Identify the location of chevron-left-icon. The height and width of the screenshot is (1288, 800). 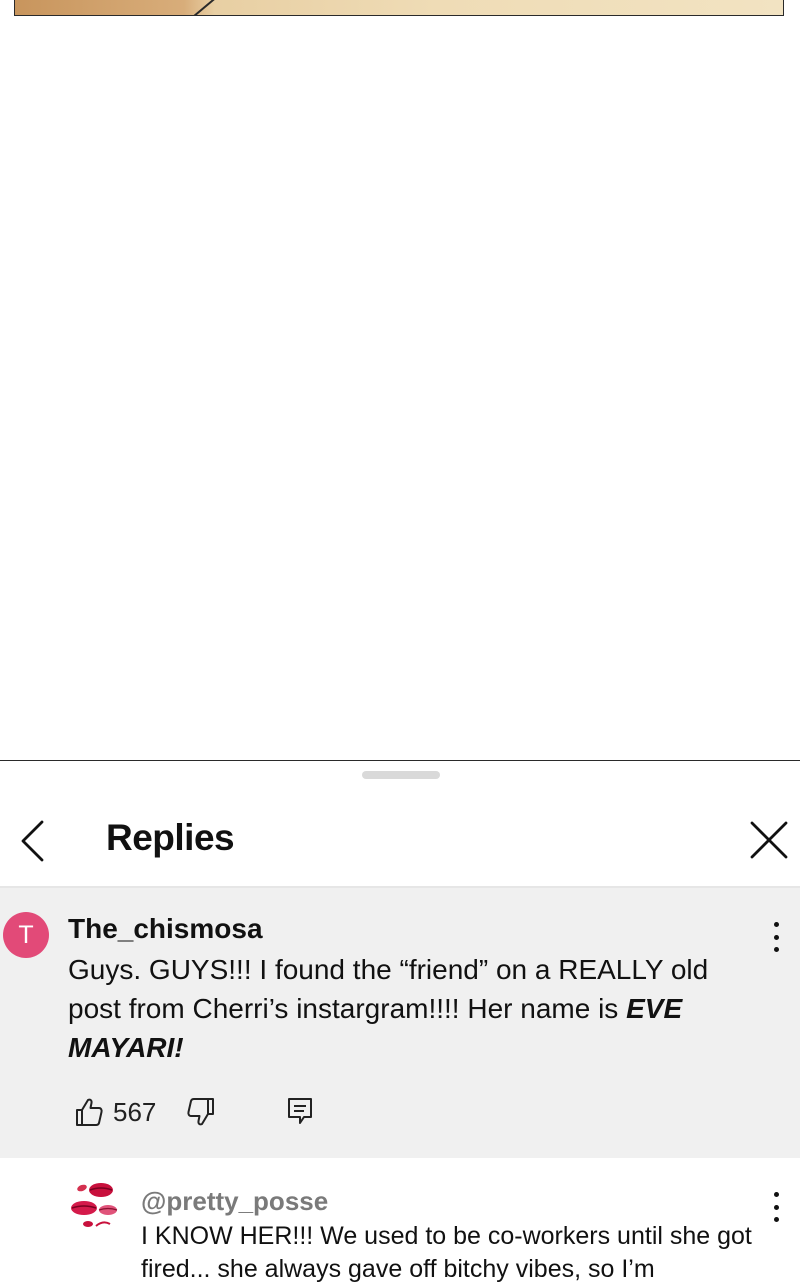
(32, 841).